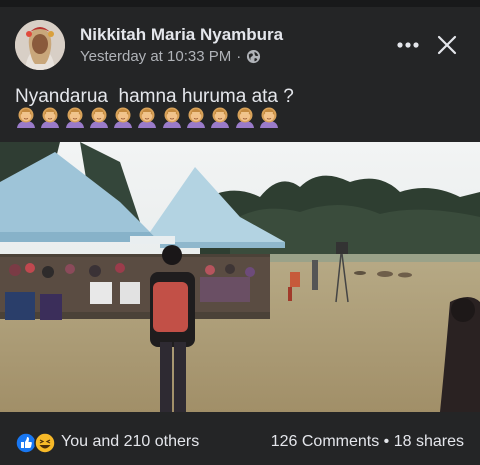 This screenshot has height=465, width=480. I want to click on author-name: Nikkitah Maria Nyambura, so click(181, 35).